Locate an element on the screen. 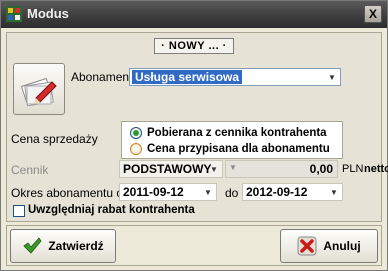  okres-label: Okres abonamentu od is located at coordinates (70, 193).